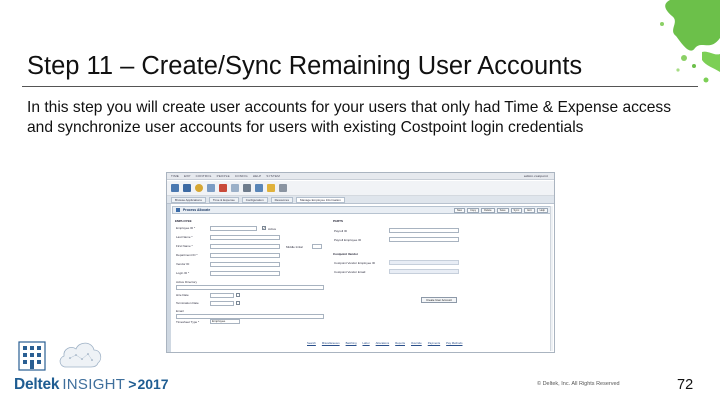  Describe the element at coordinates (199, 188) in the screenshot. I see `help-icon` at that location.